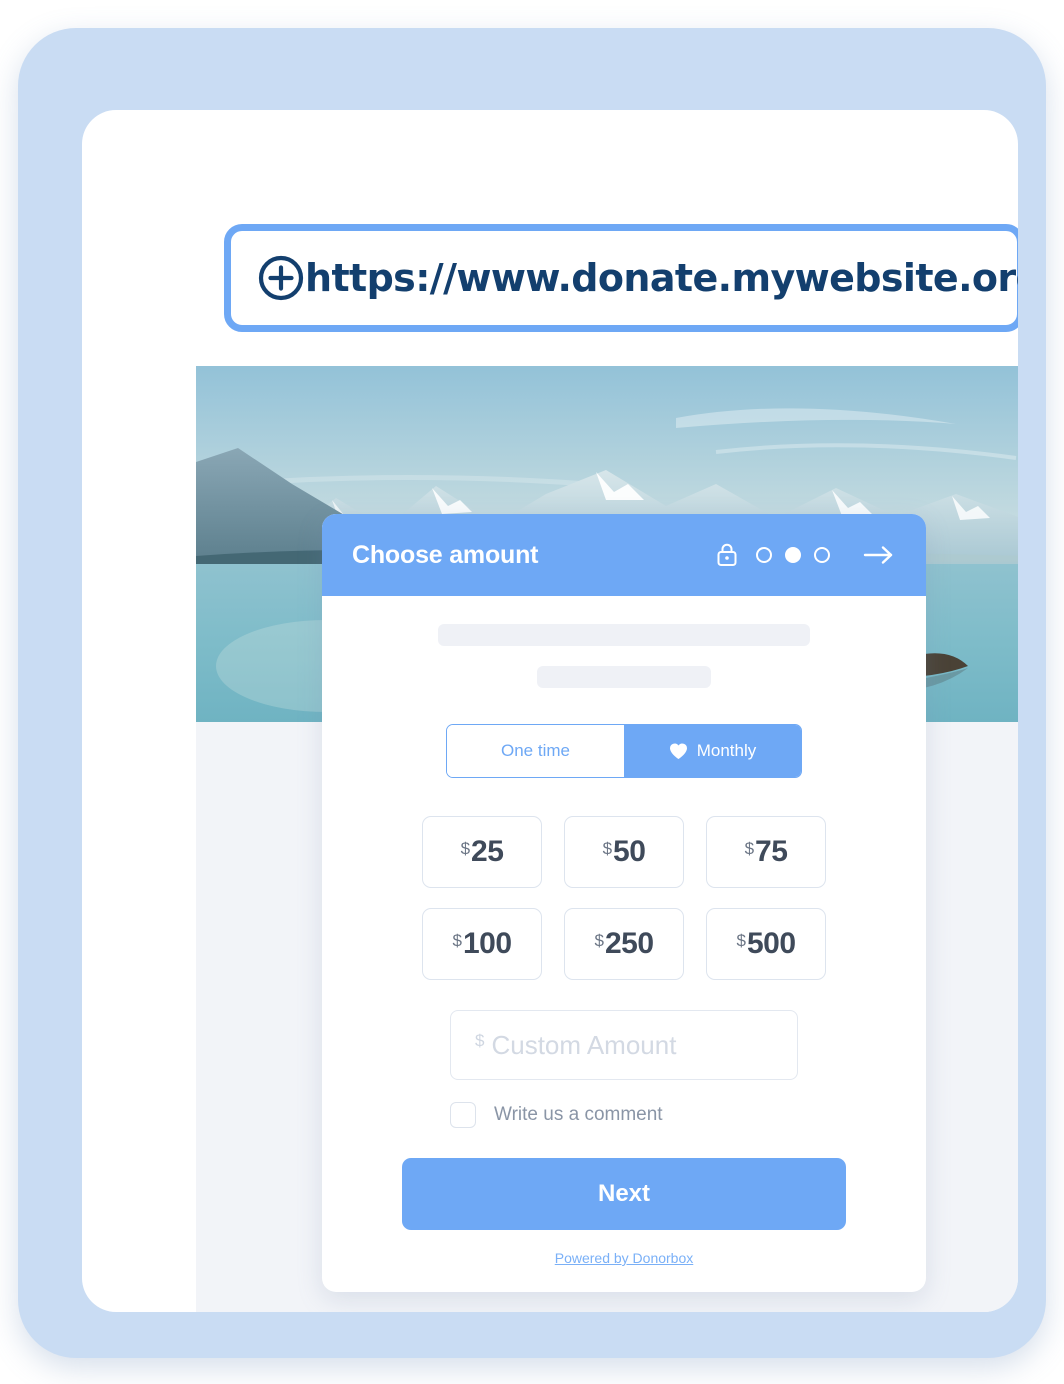  I want to click on comment-label: Write us a comment, so click(578, 1114).